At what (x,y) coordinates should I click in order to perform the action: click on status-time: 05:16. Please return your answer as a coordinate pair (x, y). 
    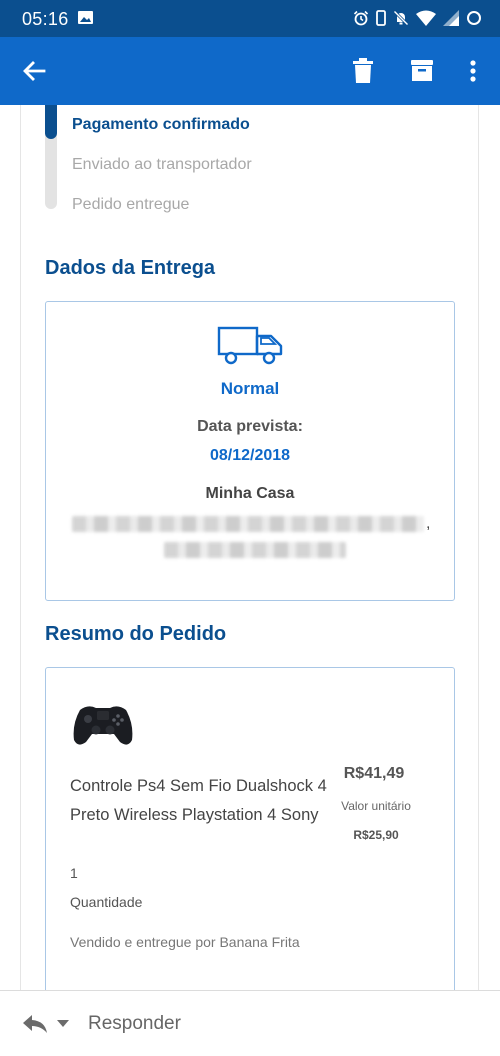
    Looking at the image, I should click on (45, 19).